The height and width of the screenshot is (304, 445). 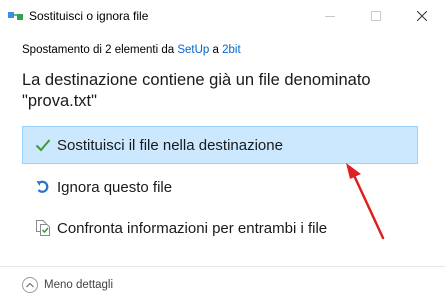 I want to click on skip-file-label: Ignora questo file, so click(x=115, y=187).